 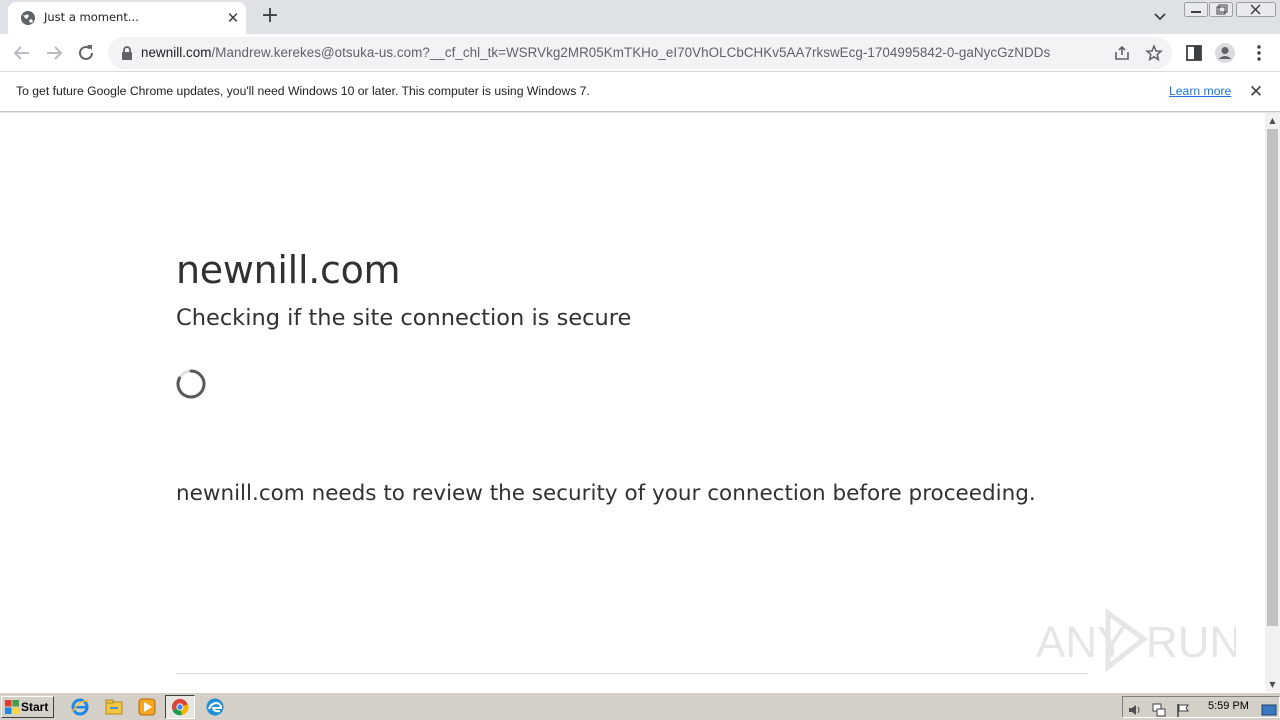 What do you see at coordinates (270, 17) in the screenshot?
I see `new-tab-button: +` at bounding box center [270, 17].